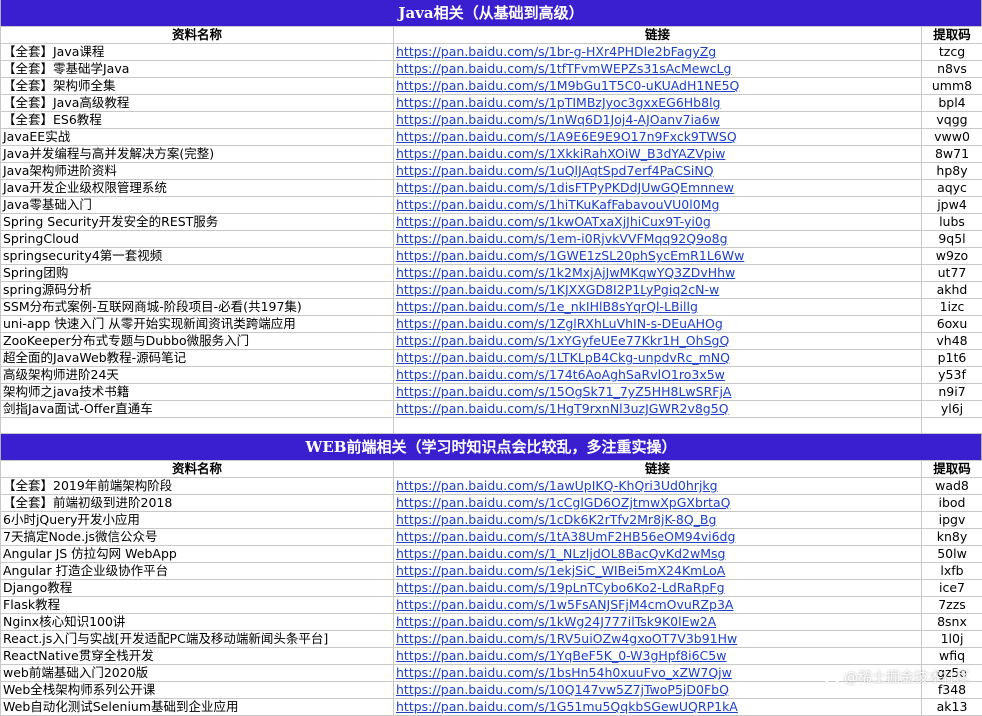 The image size is (982, 716). Describe the element at coordinates (197, 205) in the screenshot. I see `resource-name: Java零基础入门` at that location.